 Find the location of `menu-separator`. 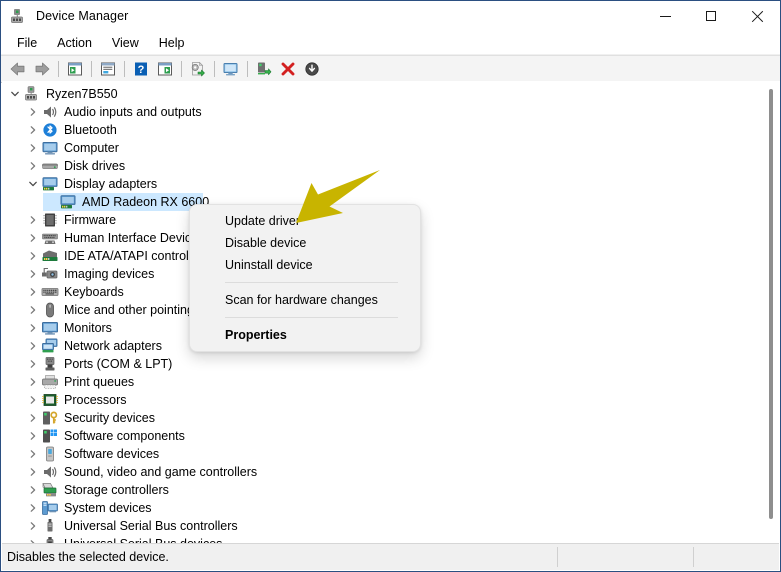

menu-separator is located at coordinates (311, 282).